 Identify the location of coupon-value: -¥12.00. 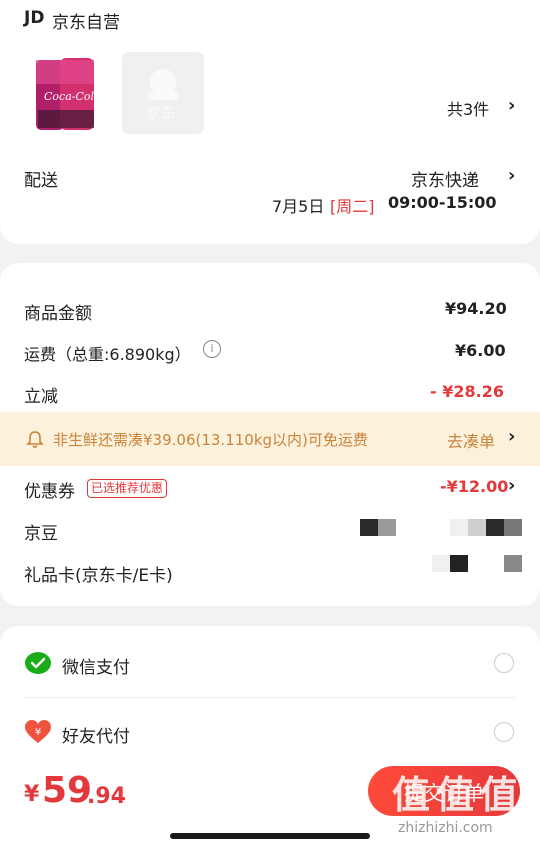
(474, 486).